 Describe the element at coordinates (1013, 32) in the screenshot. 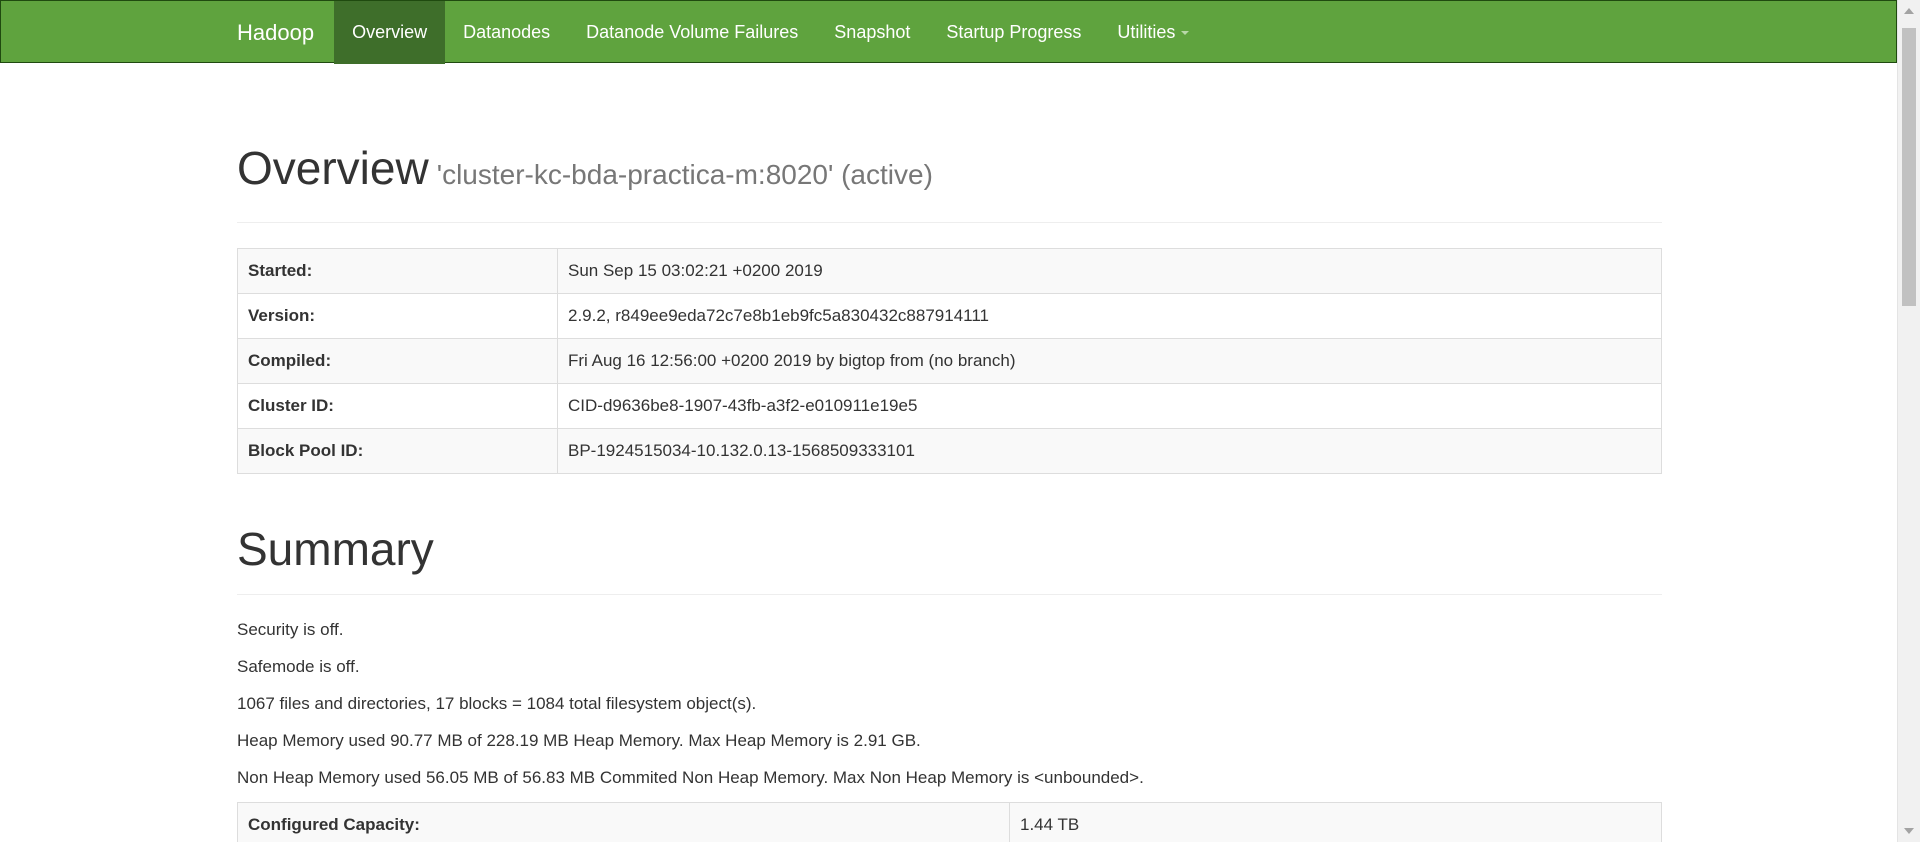

I see `nav-startup-progress: Startup Progress` at that location.